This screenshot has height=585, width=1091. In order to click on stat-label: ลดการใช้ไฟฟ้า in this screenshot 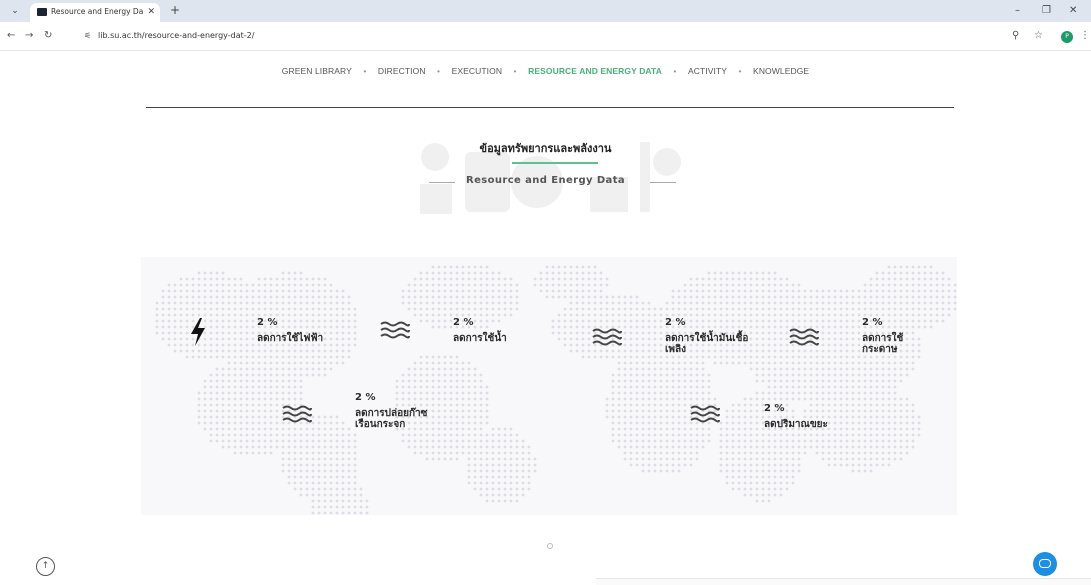, I will do `click(290, 338)`.